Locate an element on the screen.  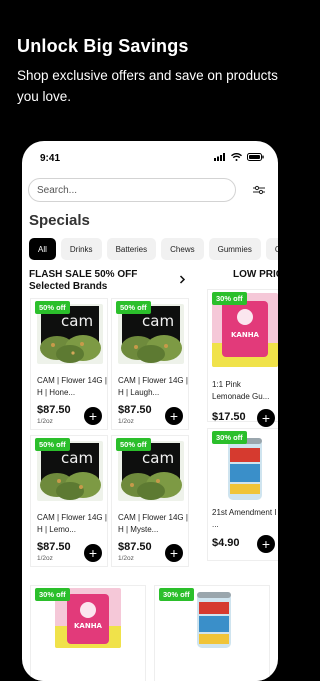
product-card: 30% off is located at coordinates (212, 633).